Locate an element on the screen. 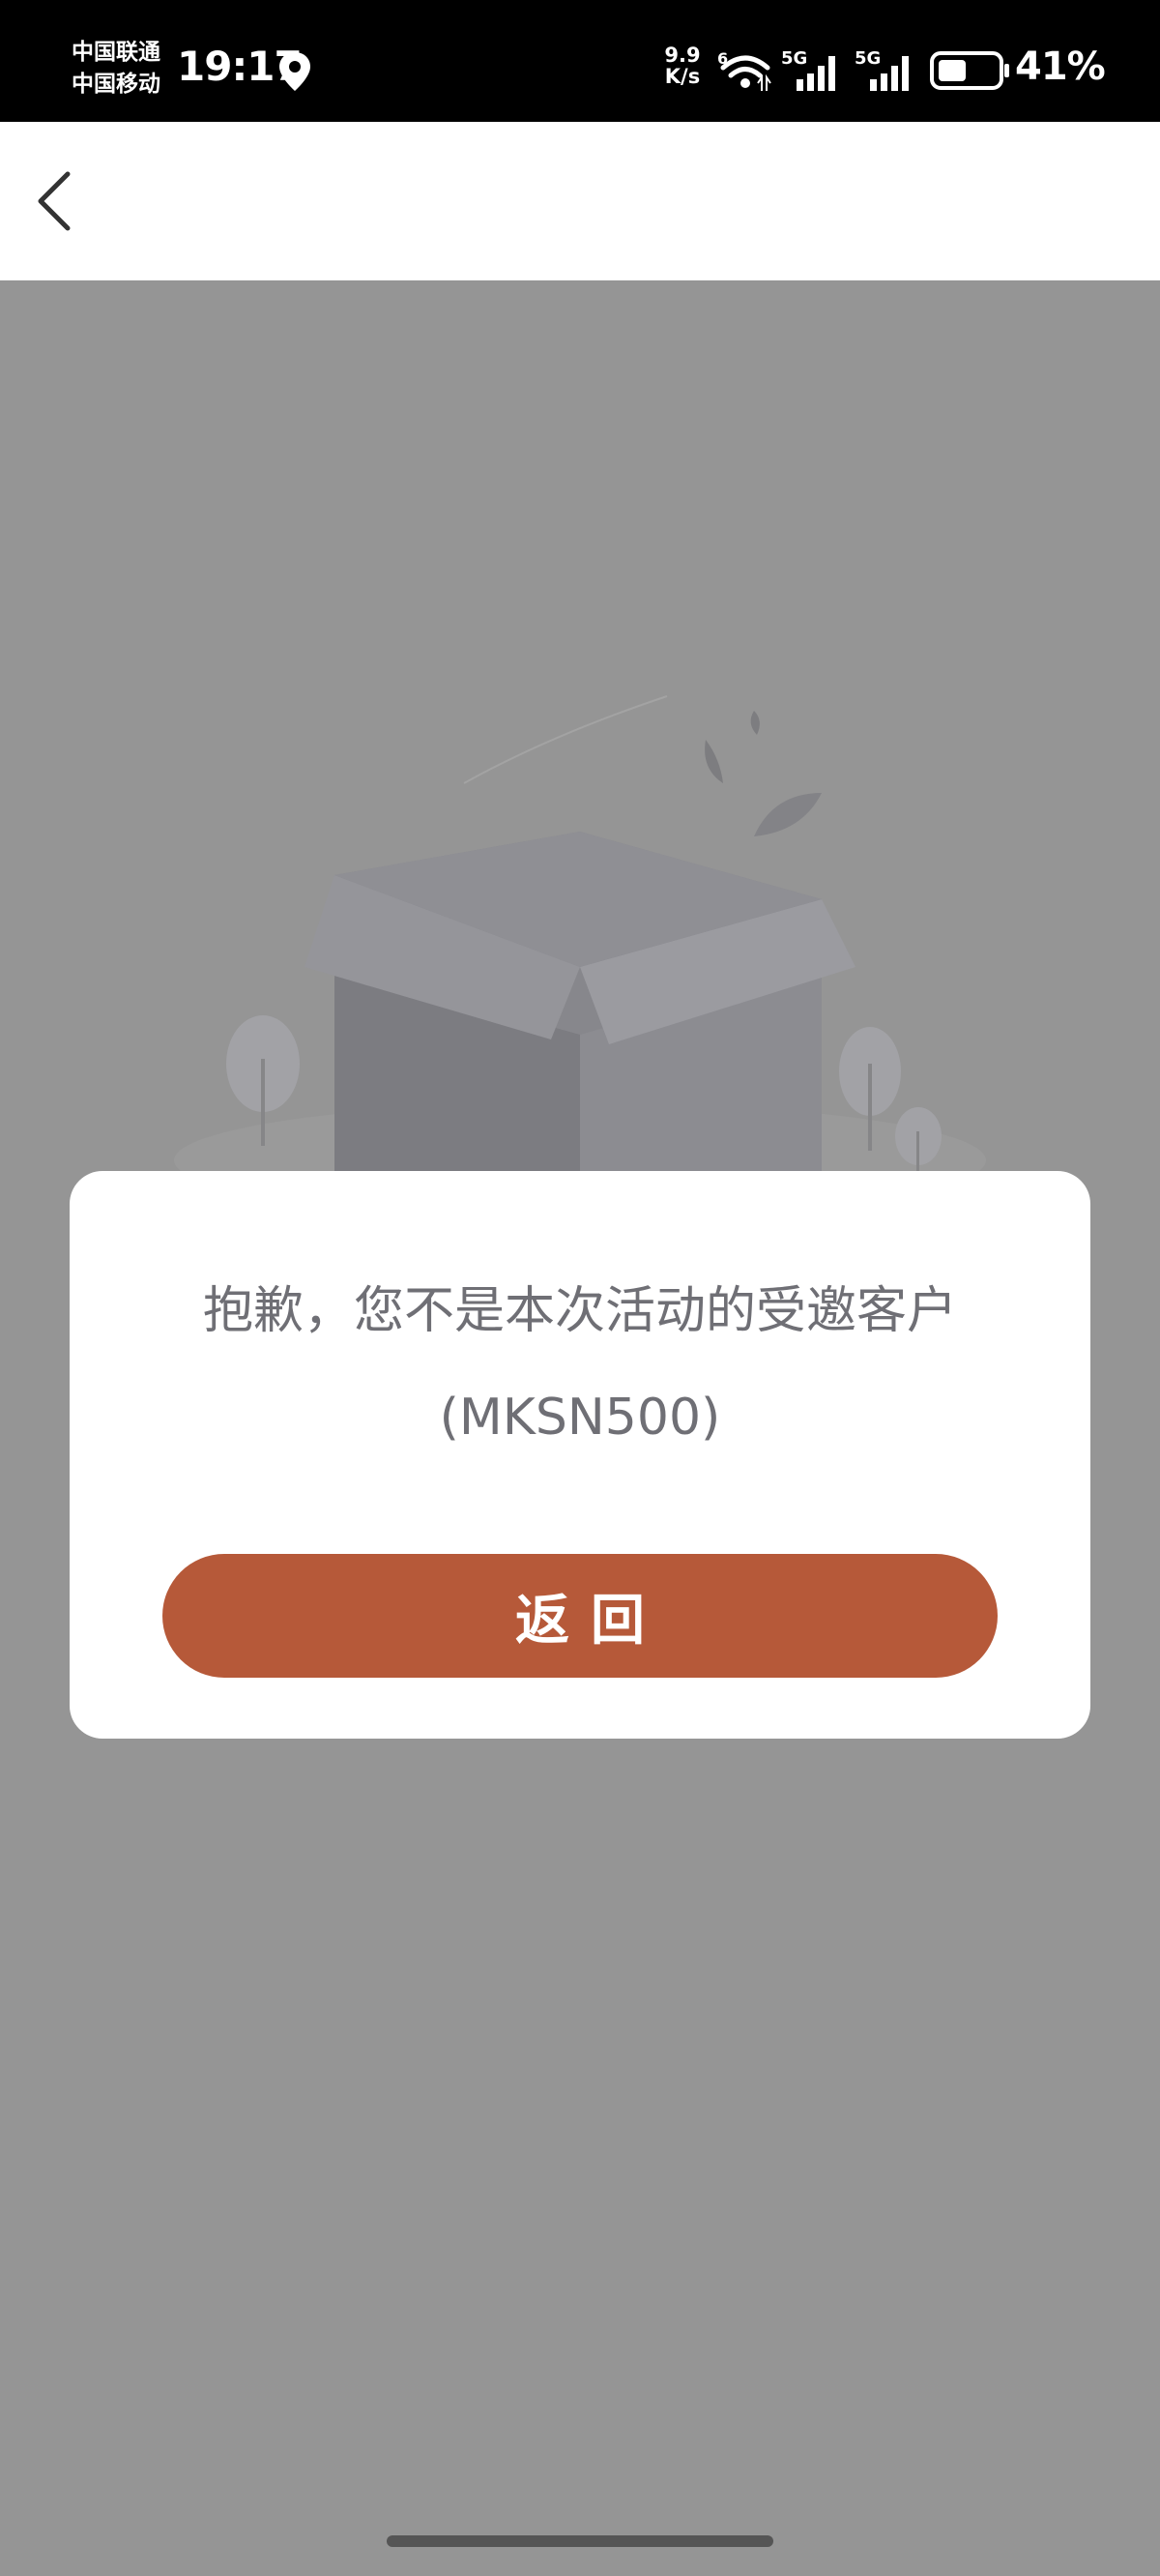  signal-5g-1-icon: 5G is located at coordinates (808, 69).